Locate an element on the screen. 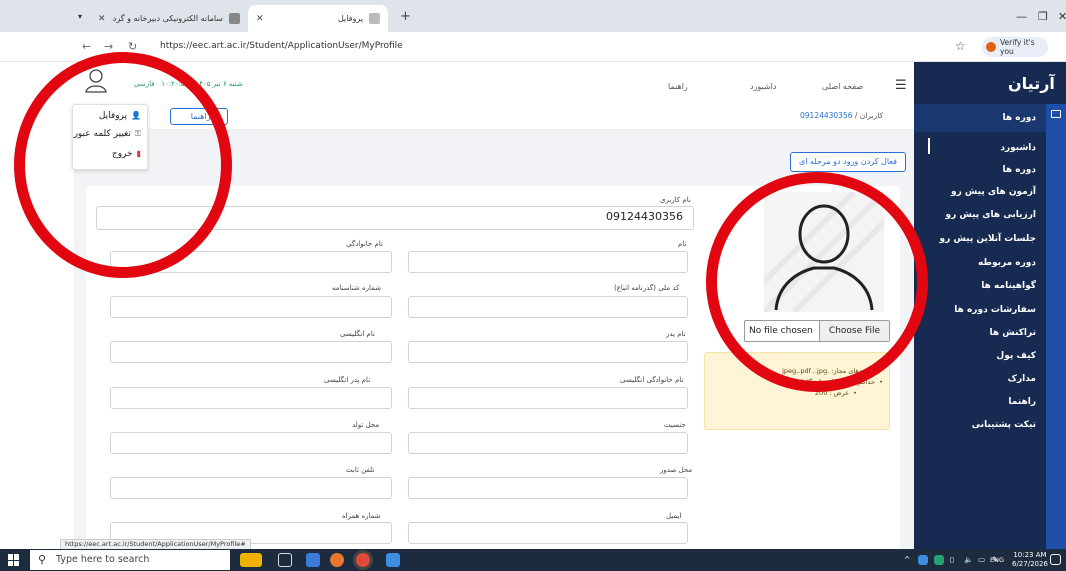 This screenshot has width=1066, height=571. taskbar-clock: 10:23 AM 6/27/2026 is located at coordinates (1030, 560).